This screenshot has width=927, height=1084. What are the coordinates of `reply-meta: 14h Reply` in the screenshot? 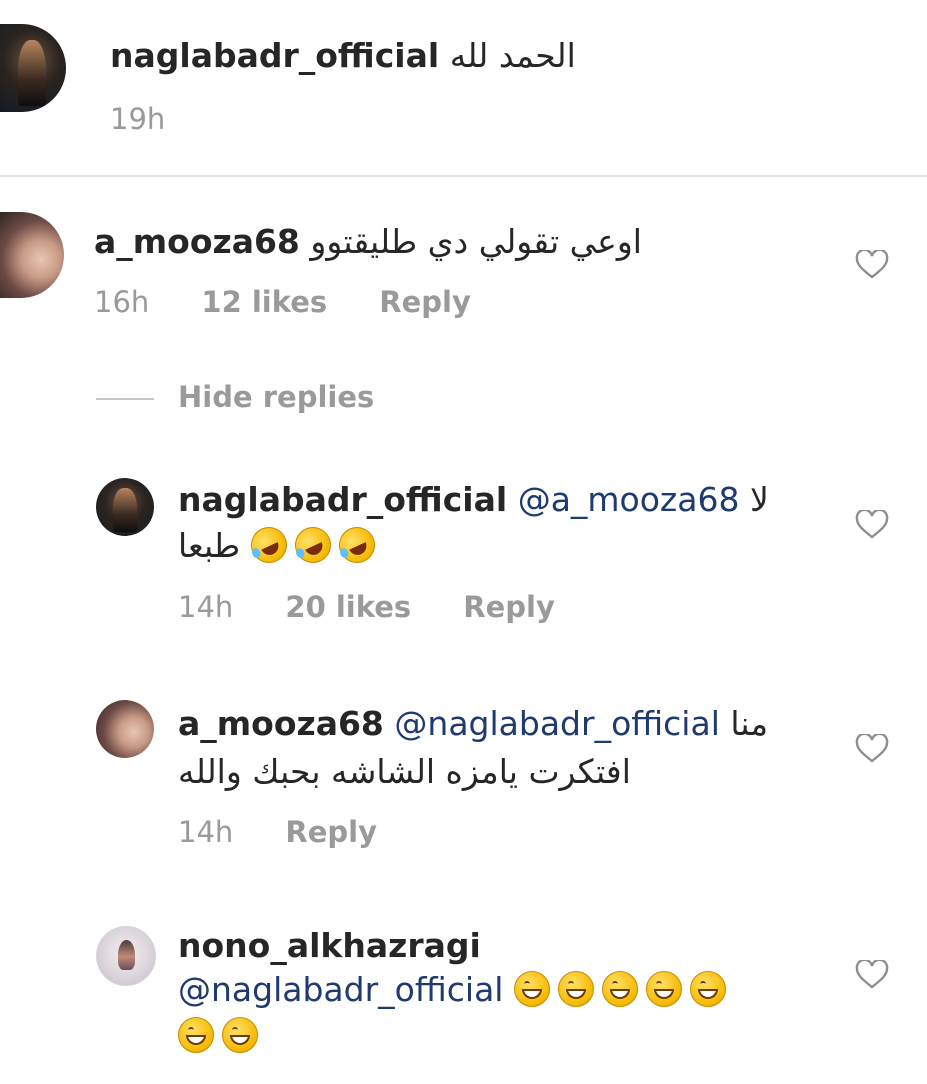 It's located at (298, 832).